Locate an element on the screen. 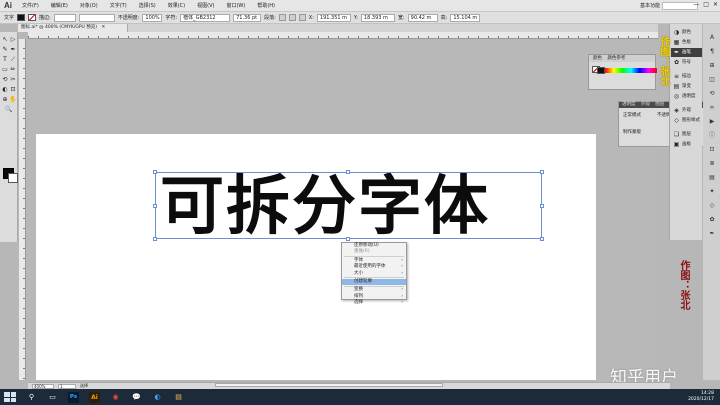  attributes-panel-icon: ≣ is located at coordinates (712, 164).